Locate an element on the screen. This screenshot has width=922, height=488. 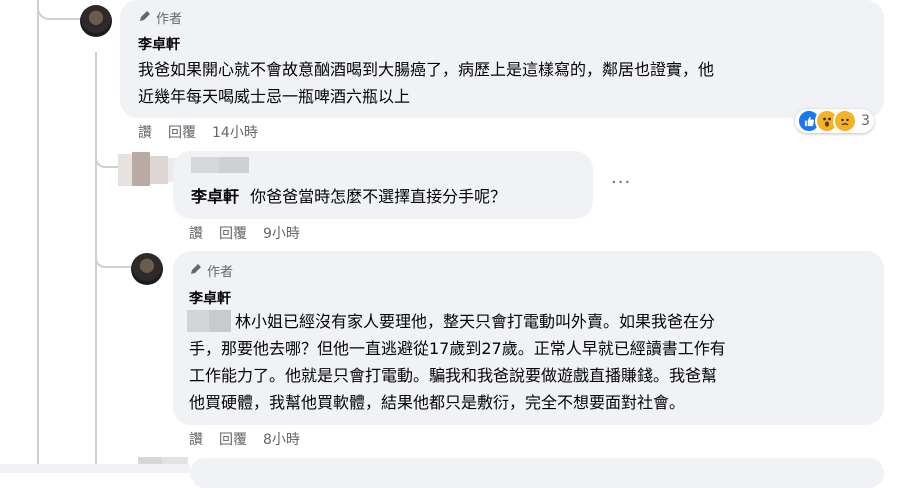
blurred-name is located at coordinates (221, 165).